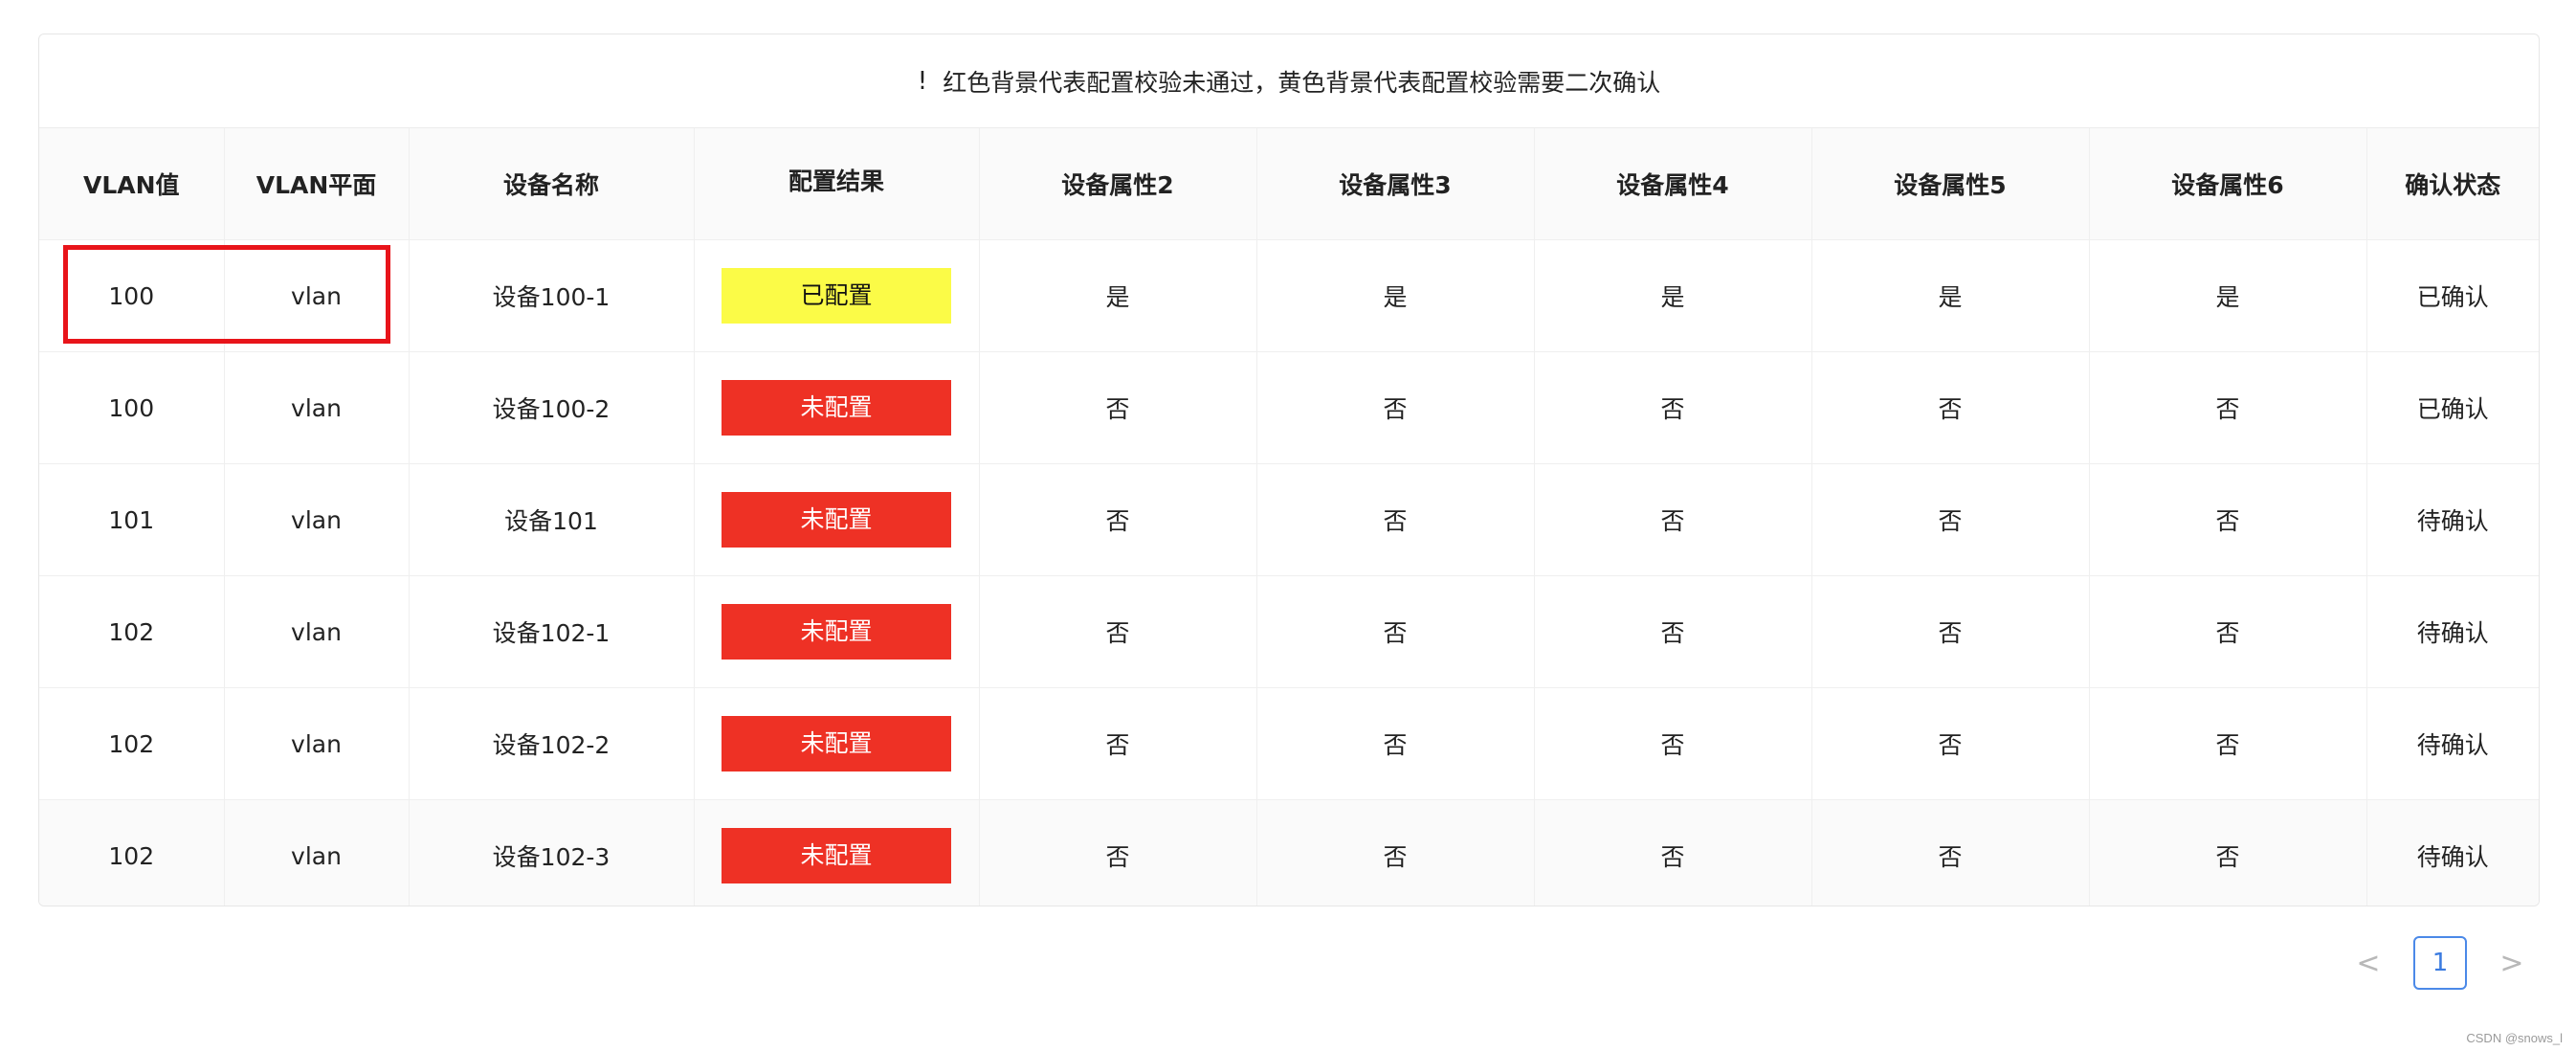 Image resolution: width=2576 pixels, height=1051 pixels. I want to click on status-badge: 已配置, so click(836, 296).